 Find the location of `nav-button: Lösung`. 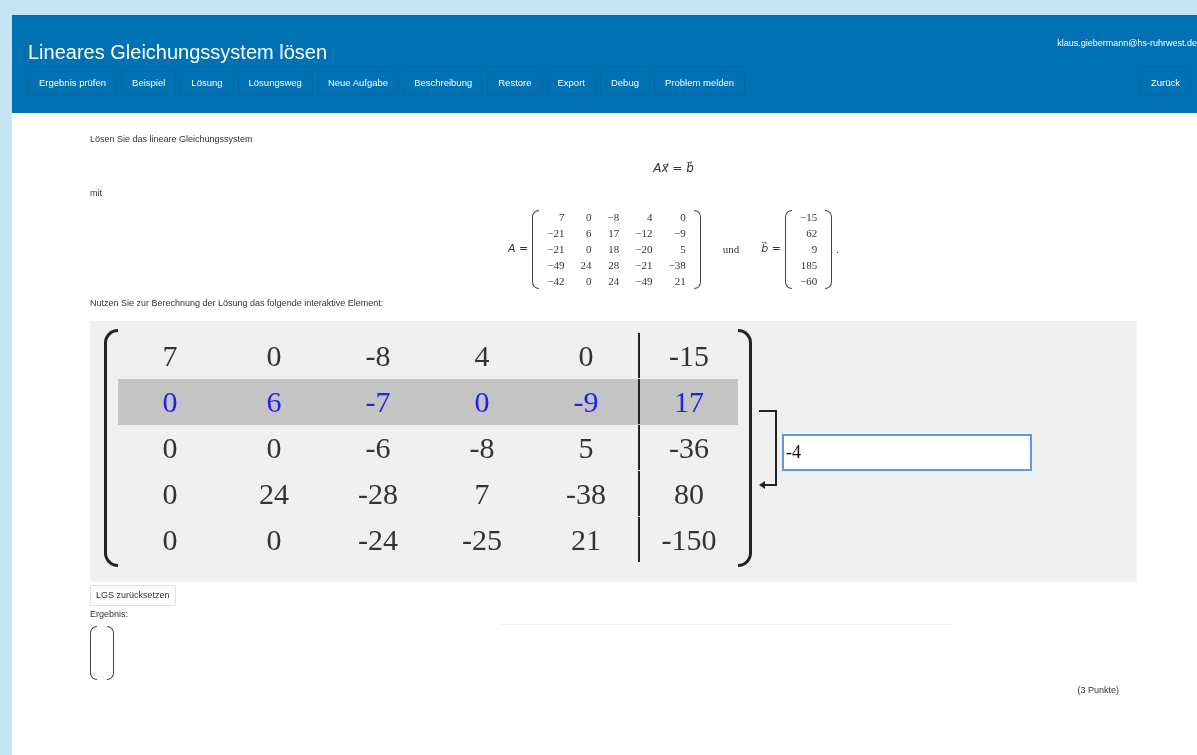

nav-button: Lösung is located at coordinates (207, 83).